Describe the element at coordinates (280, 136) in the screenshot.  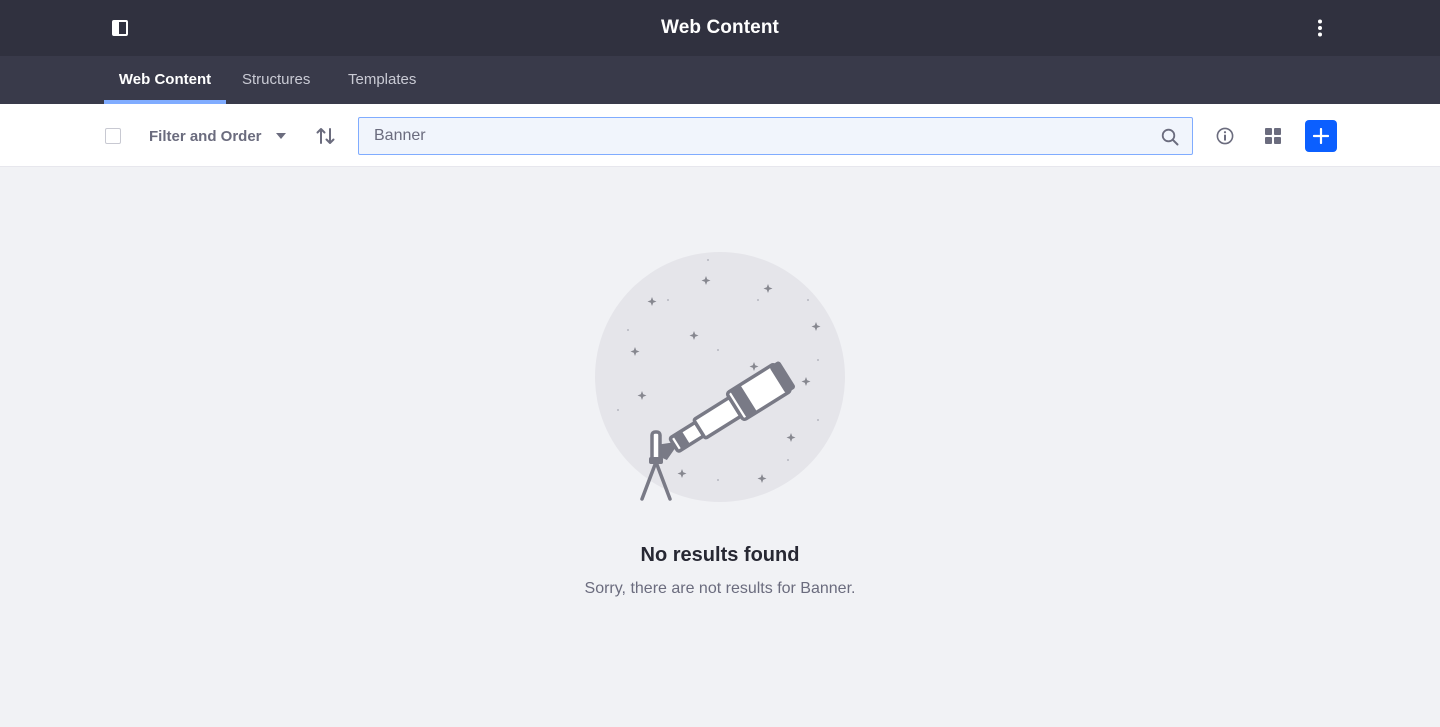
I see `caret-down-icon` at that location.